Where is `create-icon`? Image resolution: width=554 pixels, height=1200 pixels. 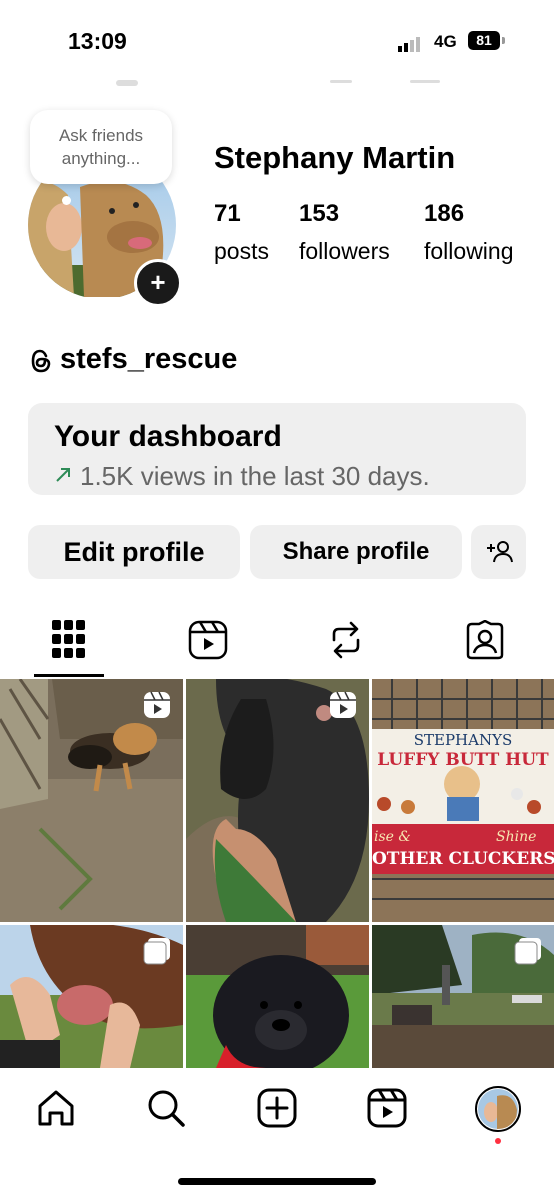
create-icon is located at coordinates (277, 1108).